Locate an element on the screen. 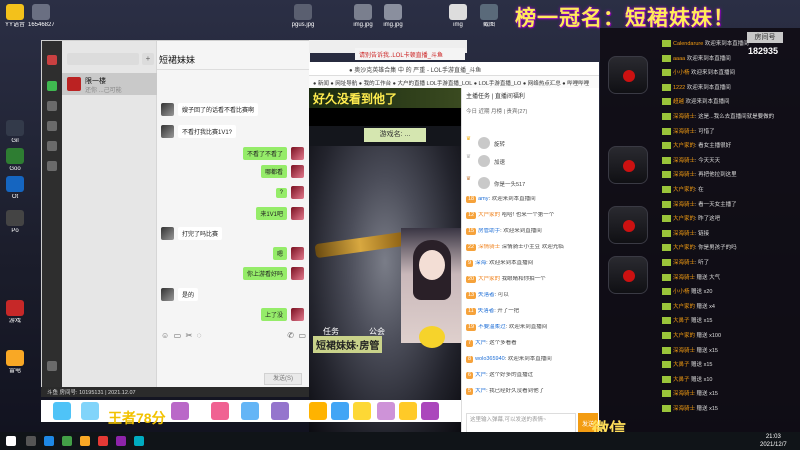 The image size is (800, 450). chat-nav-icon is located at coordinates (52, 86).